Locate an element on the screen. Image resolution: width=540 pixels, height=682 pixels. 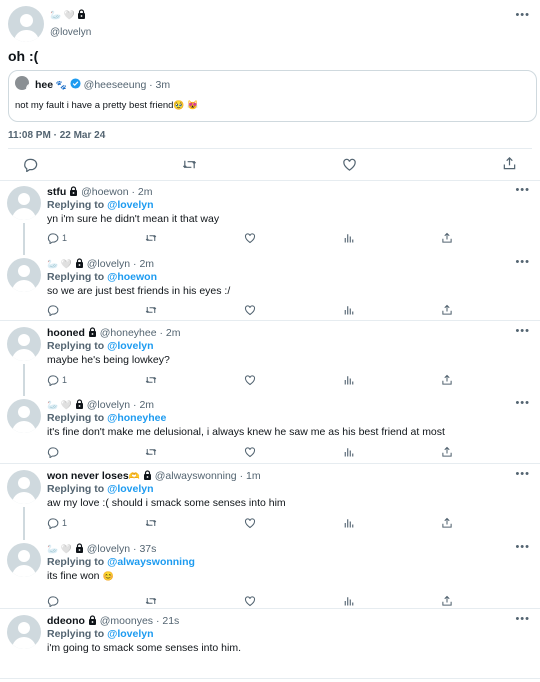
replying-to-mention: @alwayswonning is located at coordinates (151, 562).